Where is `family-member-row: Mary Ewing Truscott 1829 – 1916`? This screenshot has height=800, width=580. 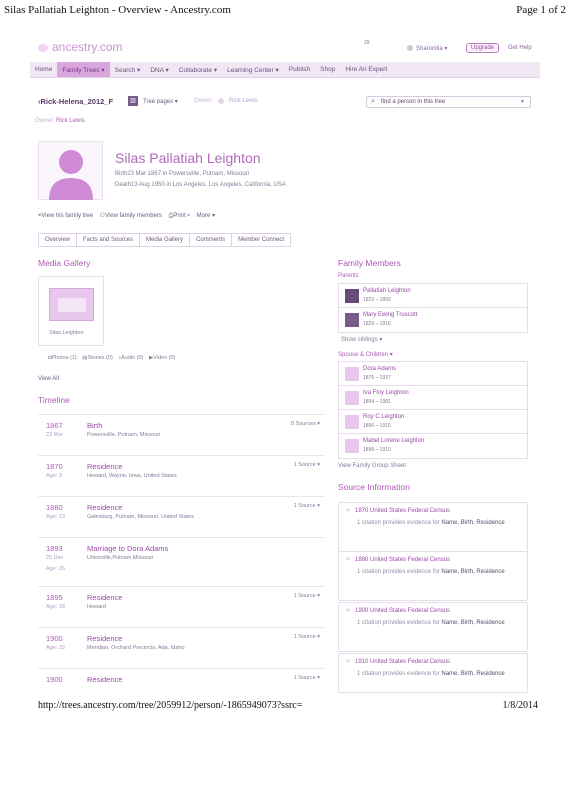 family-member-row: Mary Ewing Truscott 1829 – 1916 is located at coordinates (433, 320).